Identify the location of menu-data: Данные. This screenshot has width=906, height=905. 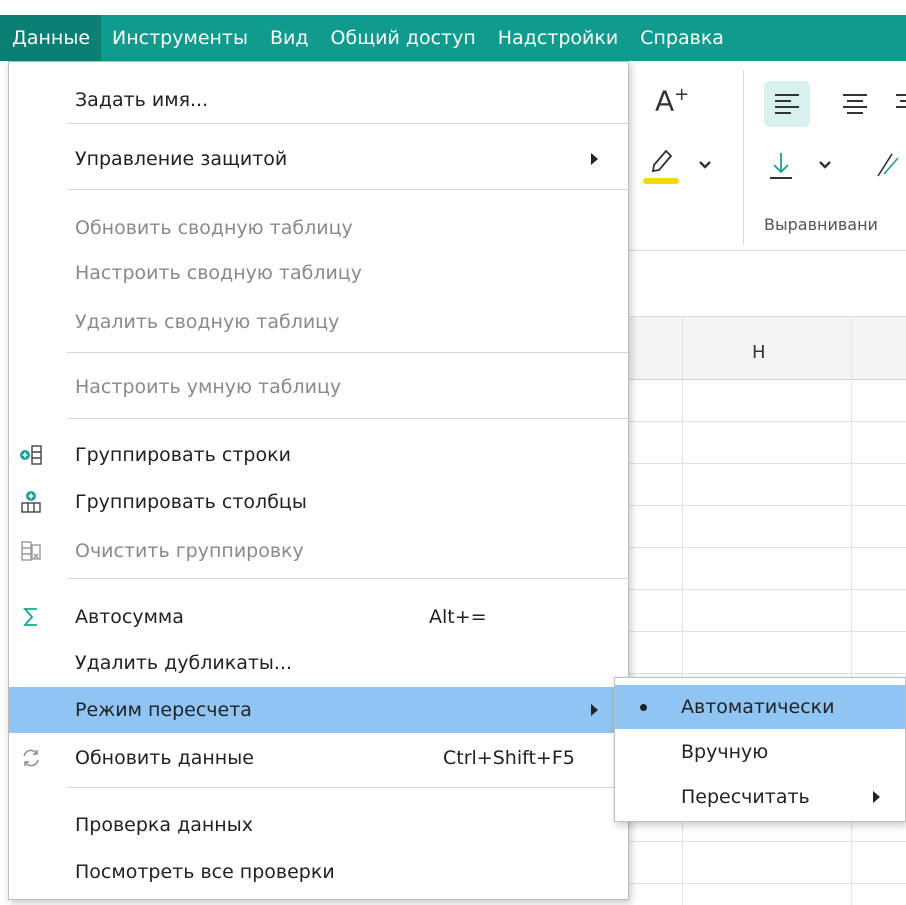
(51, 38).